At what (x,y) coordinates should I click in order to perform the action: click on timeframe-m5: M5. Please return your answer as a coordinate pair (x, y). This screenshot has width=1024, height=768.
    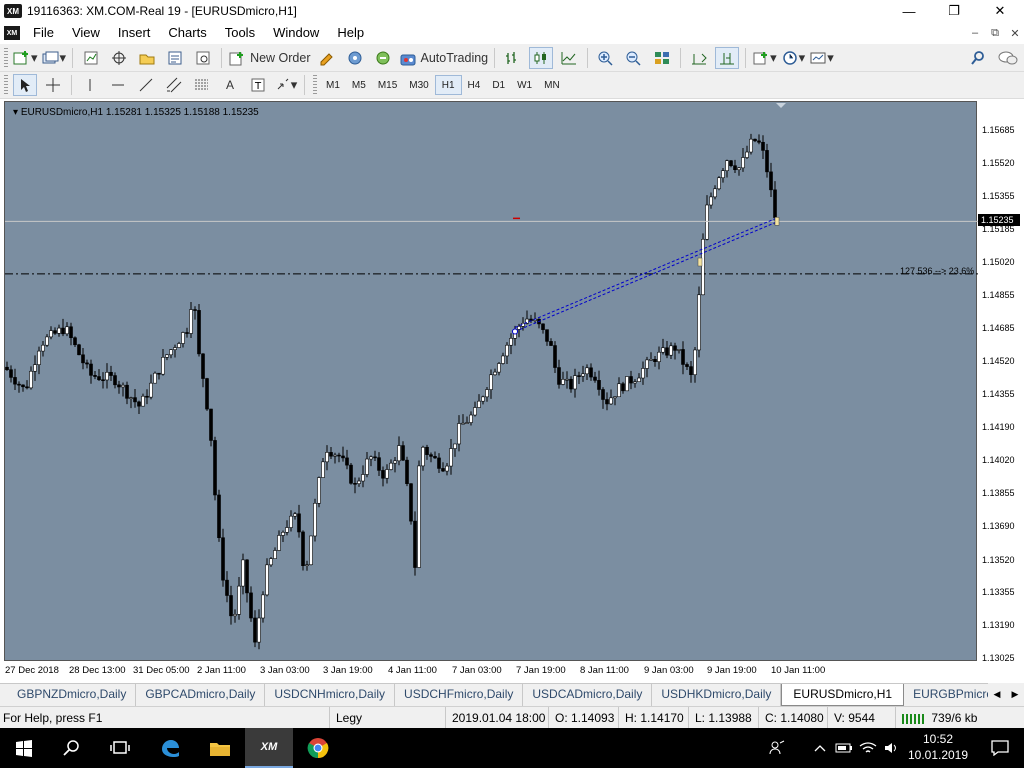
    Looking at the image, I should click on (359, 85).